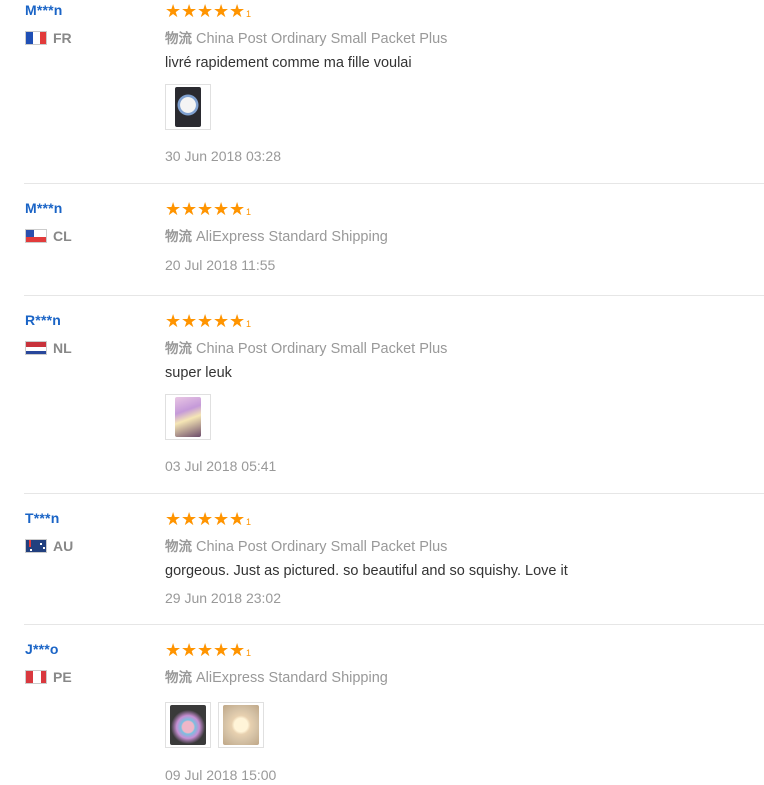 This screenshot has height=785, width=764. Describe the element at coordinates (223, 598) in the screenshot. I see `review-date: 29 Jun 2018 23:02` at that location.